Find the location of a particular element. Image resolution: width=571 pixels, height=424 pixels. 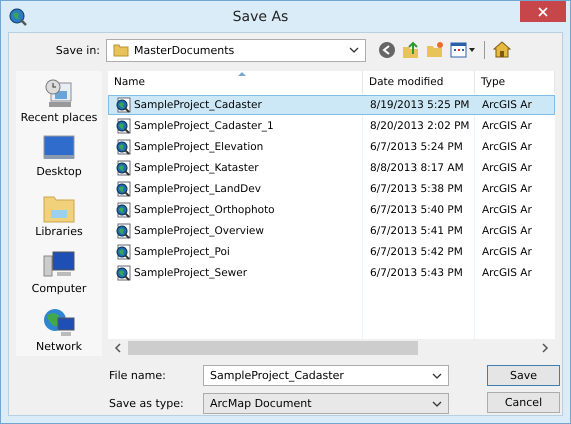

file-name: SampleProject_Kataster is located at coordinates (196, 168).